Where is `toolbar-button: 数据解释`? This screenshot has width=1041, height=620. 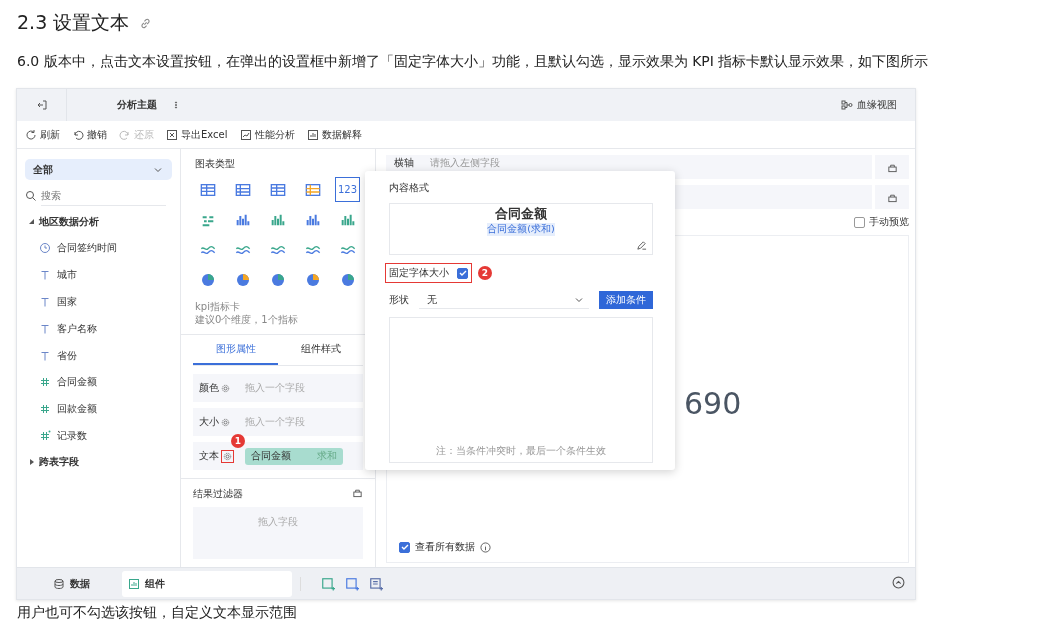 toolbar-button: 数据解释 is located at coordinates (334, 134).